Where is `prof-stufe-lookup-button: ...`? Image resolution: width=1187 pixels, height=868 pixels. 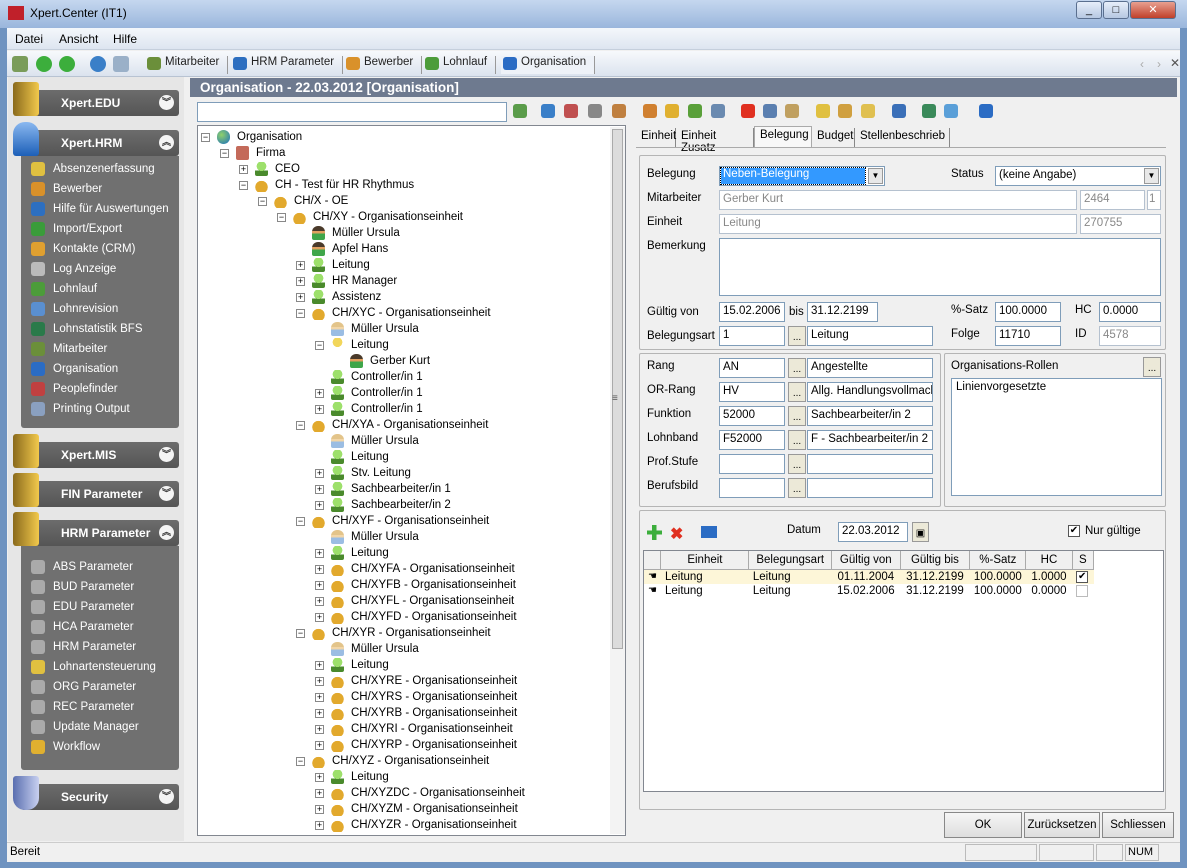
prof-stufe-lookup-button: ... is located at coordinates (797, 464).